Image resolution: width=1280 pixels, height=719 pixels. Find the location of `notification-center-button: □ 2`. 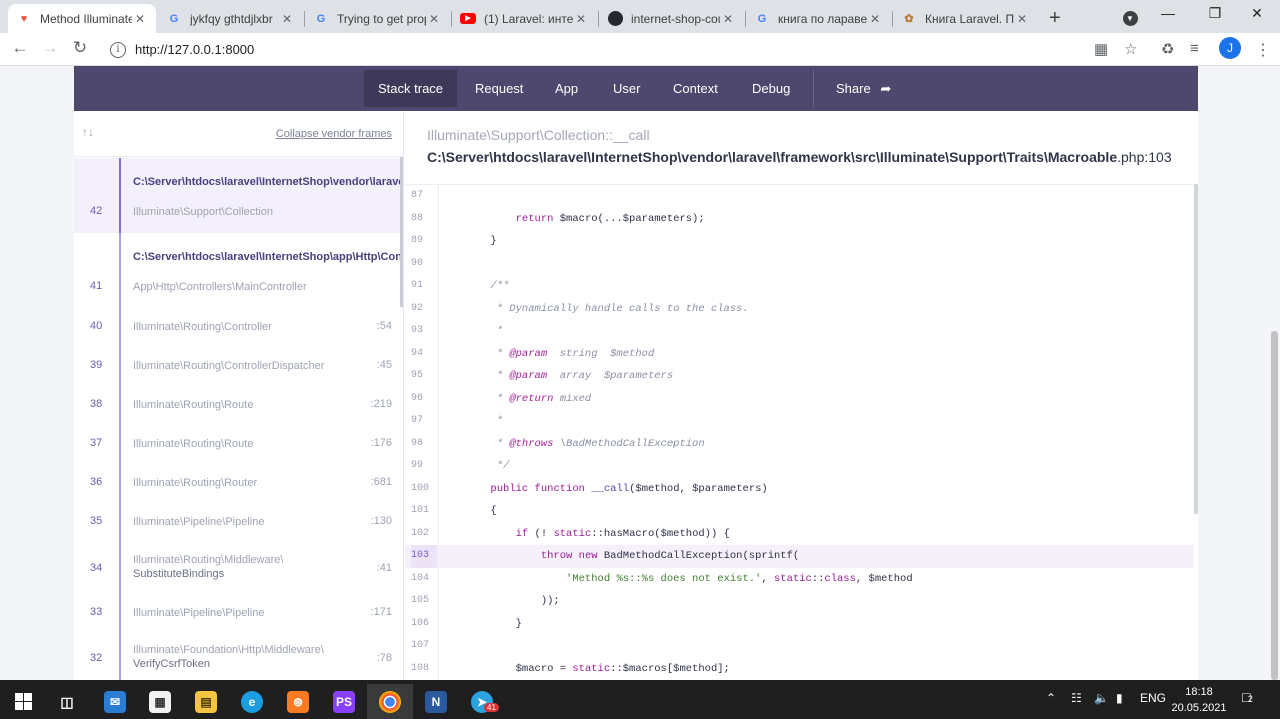

notification-center-button: □ 2 is located at coordinates (1247, 697).